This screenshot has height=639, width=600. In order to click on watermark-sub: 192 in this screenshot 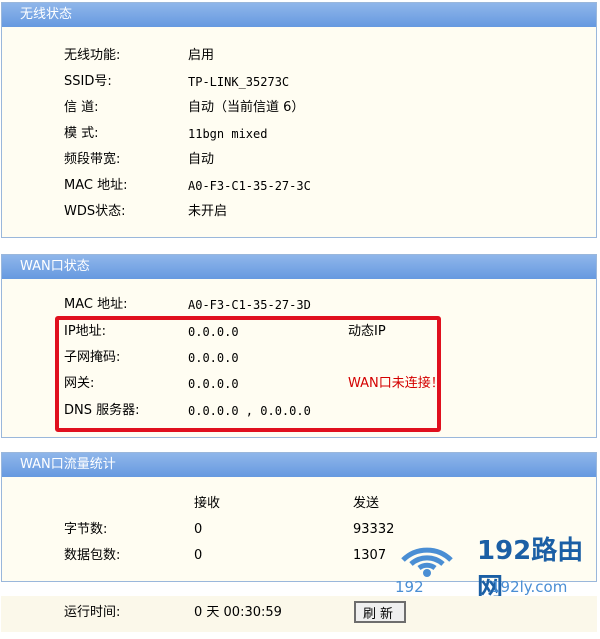, I will do `click(409, 587)`.